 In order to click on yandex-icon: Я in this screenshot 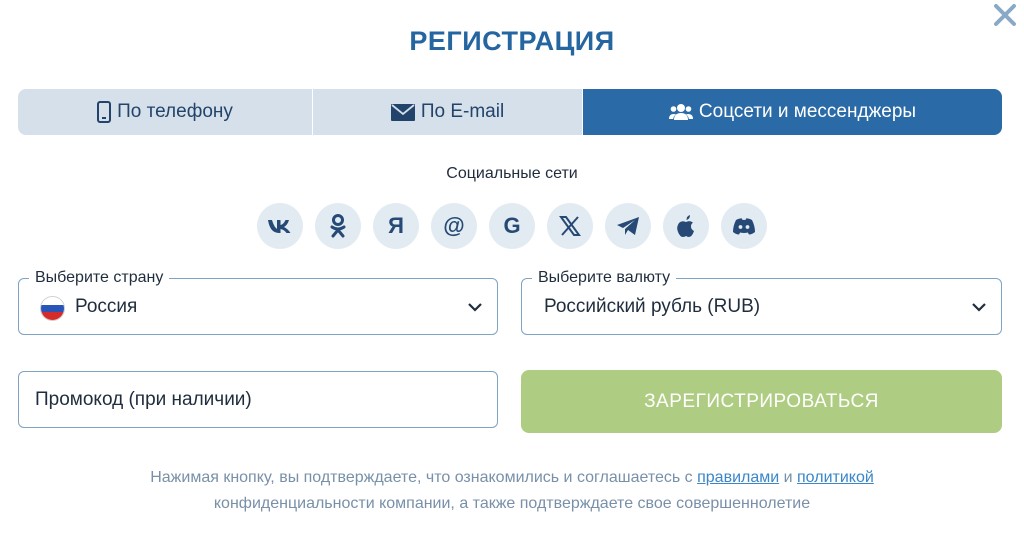, I will do `click(396, 225)`.